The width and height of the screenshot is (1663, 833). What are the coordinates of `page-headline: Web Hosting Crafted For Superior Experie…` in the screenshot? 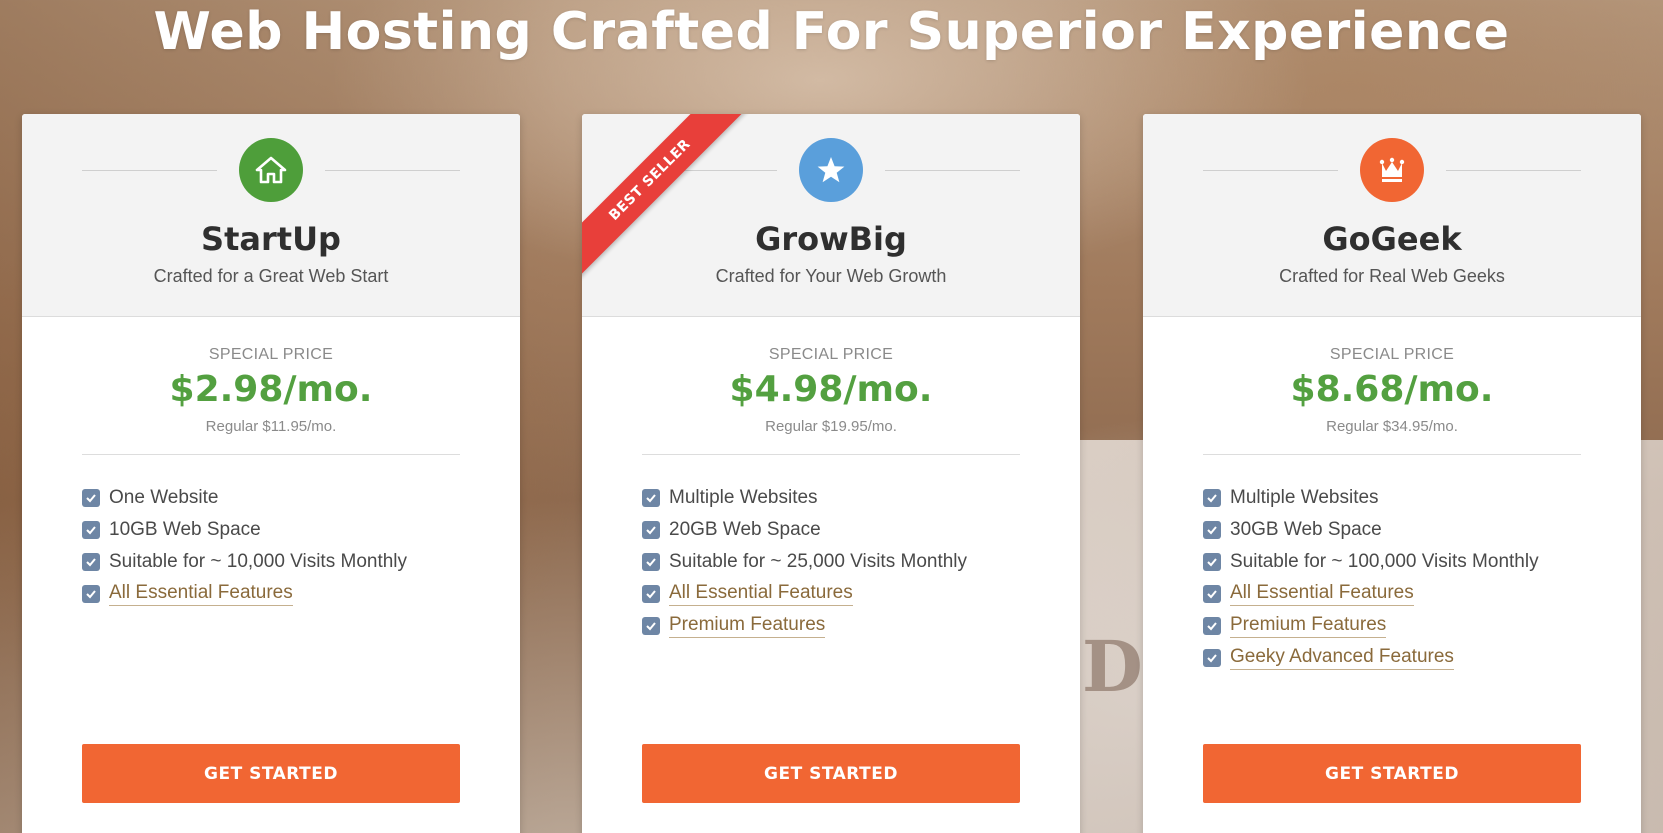 It's located at (831, 32).